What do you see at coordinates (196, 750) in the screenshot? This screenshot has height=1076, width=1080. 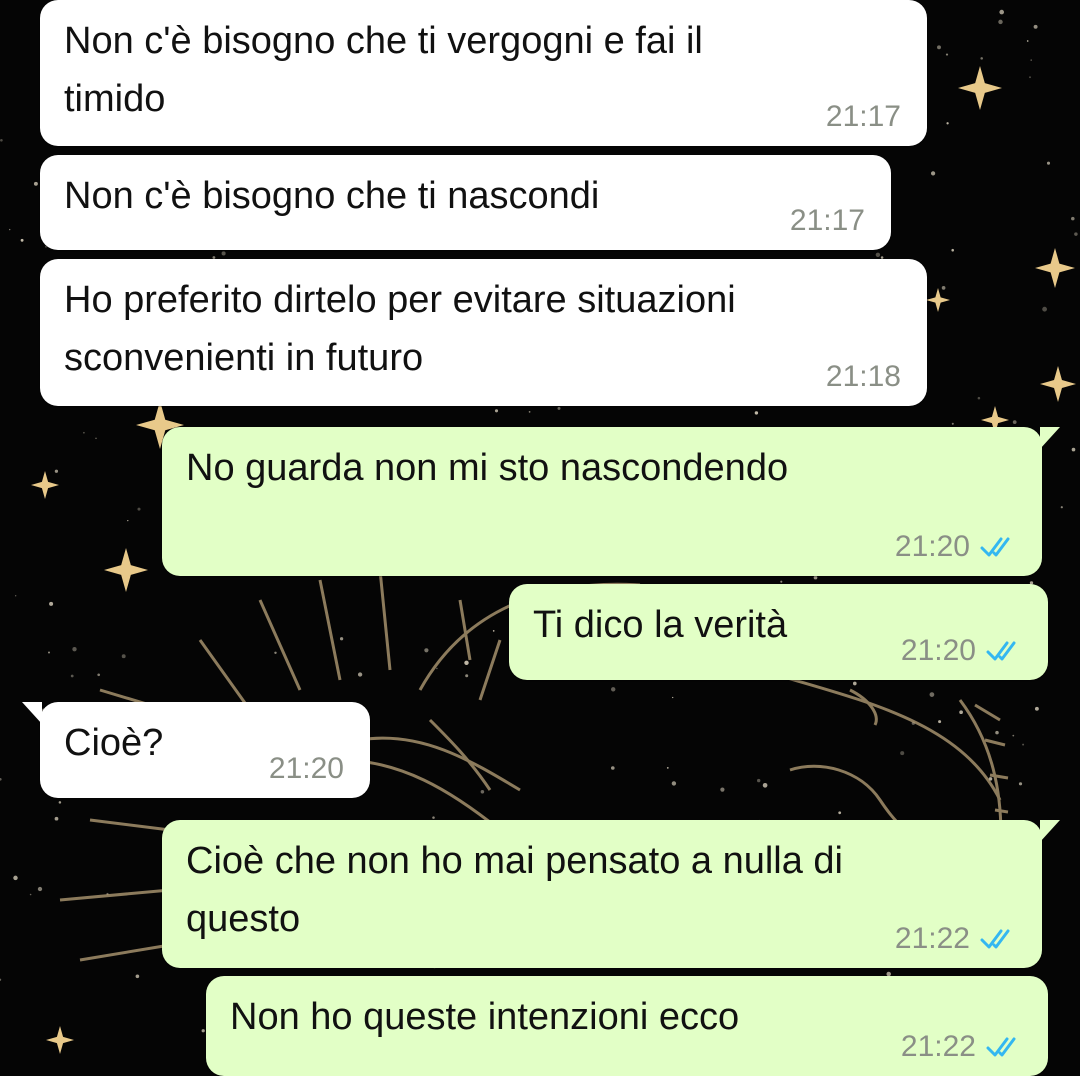 I see `incoming-message-bubble: Cioè? 21:20` at bounding box center [196, 750].